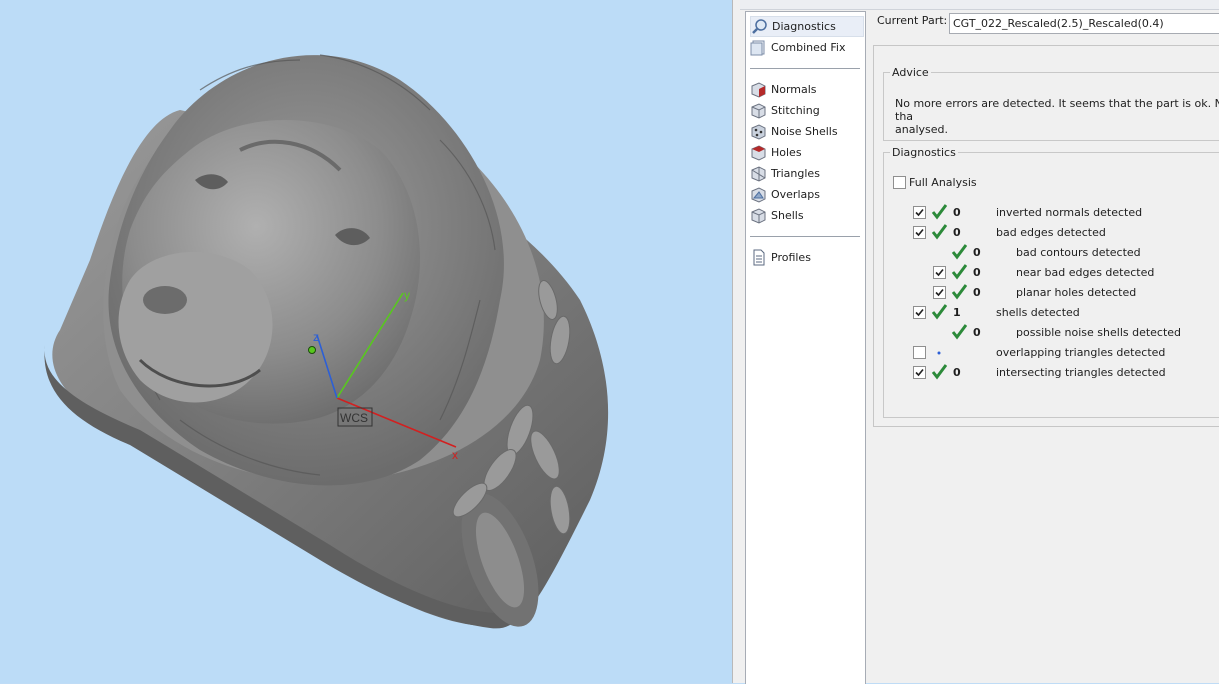  Describe the element at coordinates (407, 295) in the screenshot. I see `y-axis-label: y` at that location.